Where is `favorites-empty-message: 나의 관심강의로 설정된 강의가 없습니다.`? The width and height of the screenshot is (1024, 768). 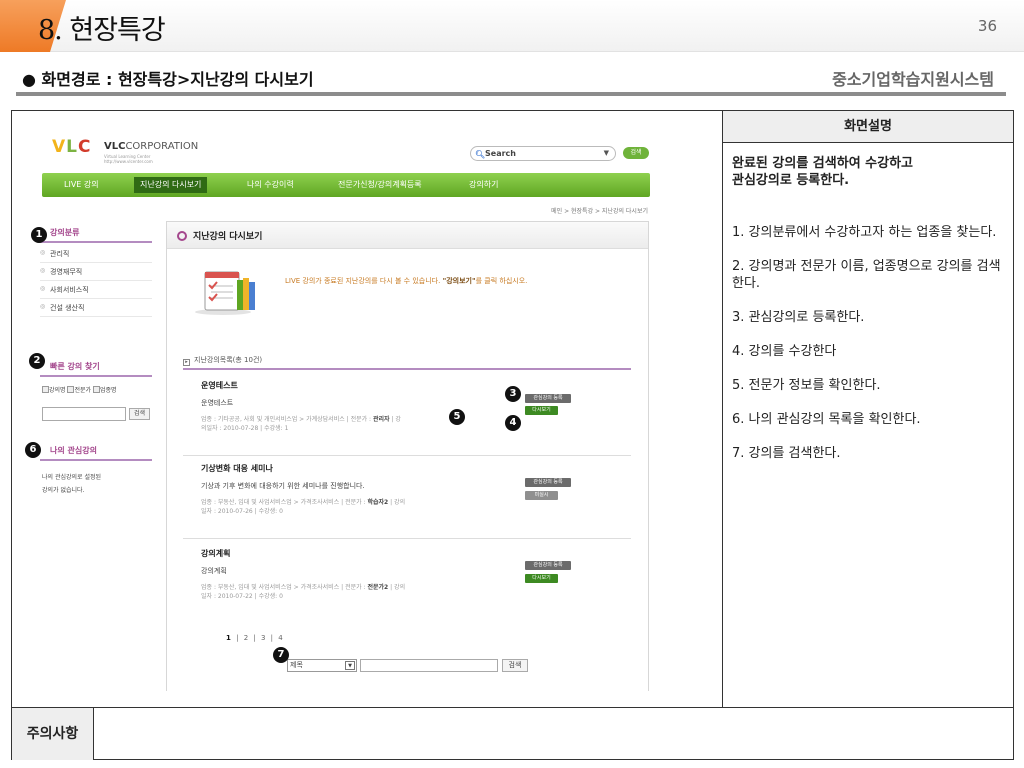
favorites-empty-message: 나의 관심강의로 설정된 강의가 없습니다. is located at coordinates (97, 484).